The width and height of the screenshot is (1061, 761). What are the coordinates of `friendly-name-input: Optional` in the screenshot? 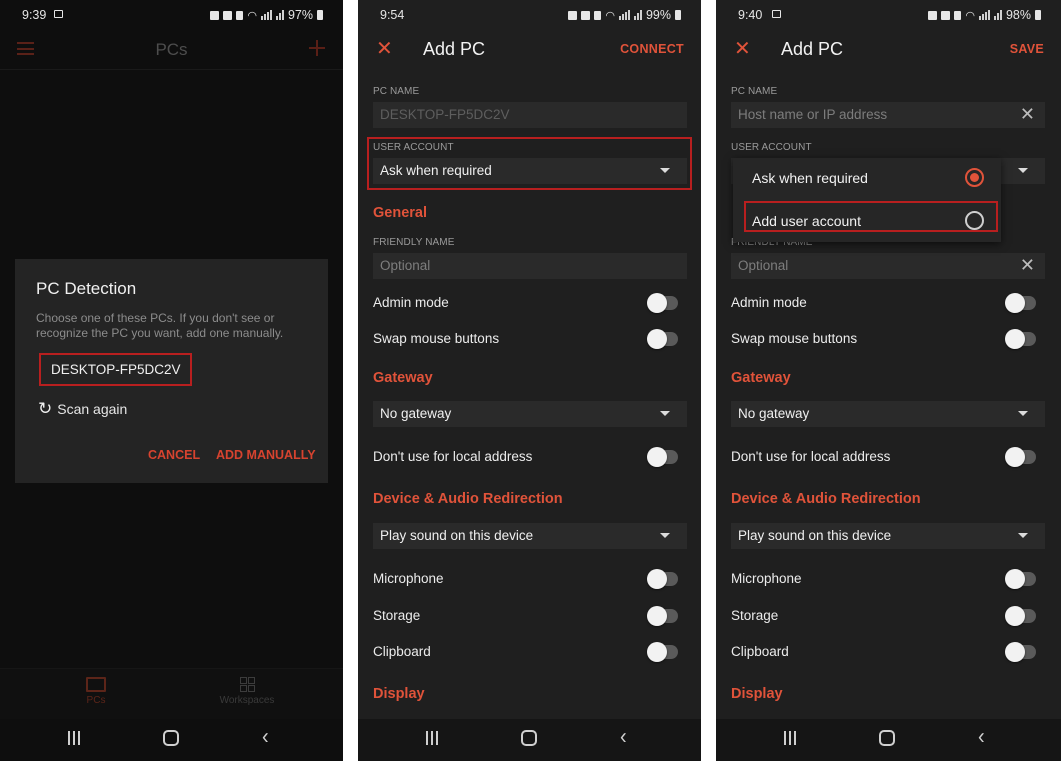 It's located at (530, 266).